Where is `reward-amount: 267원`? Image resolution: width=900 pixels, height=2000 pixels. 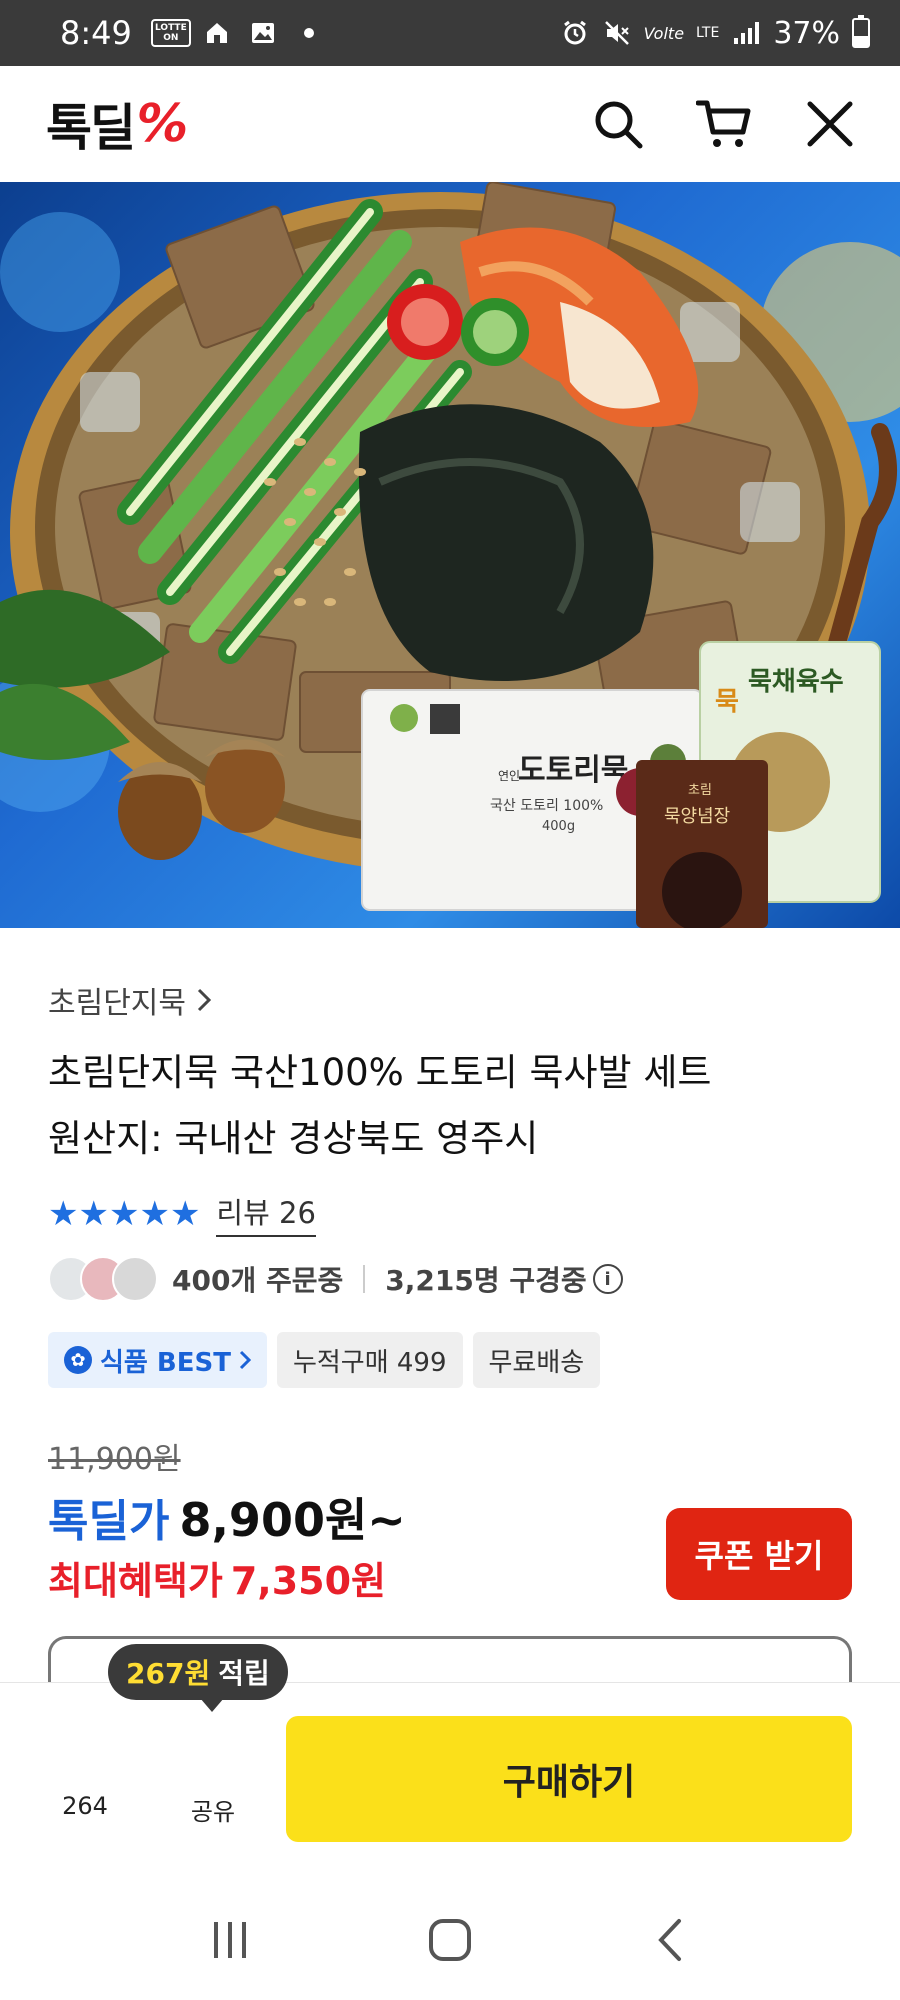 reward-amount: 267원 is located at coordinates (168, 1673).